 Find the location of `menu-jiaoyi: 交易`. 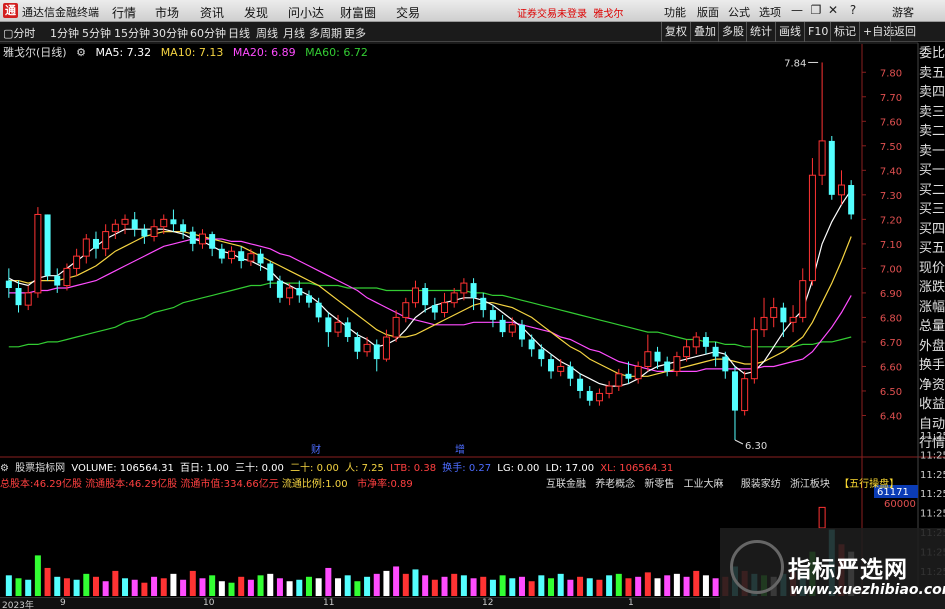

menu-jiaoyi: 交易 is located at coordinates (408, 12).